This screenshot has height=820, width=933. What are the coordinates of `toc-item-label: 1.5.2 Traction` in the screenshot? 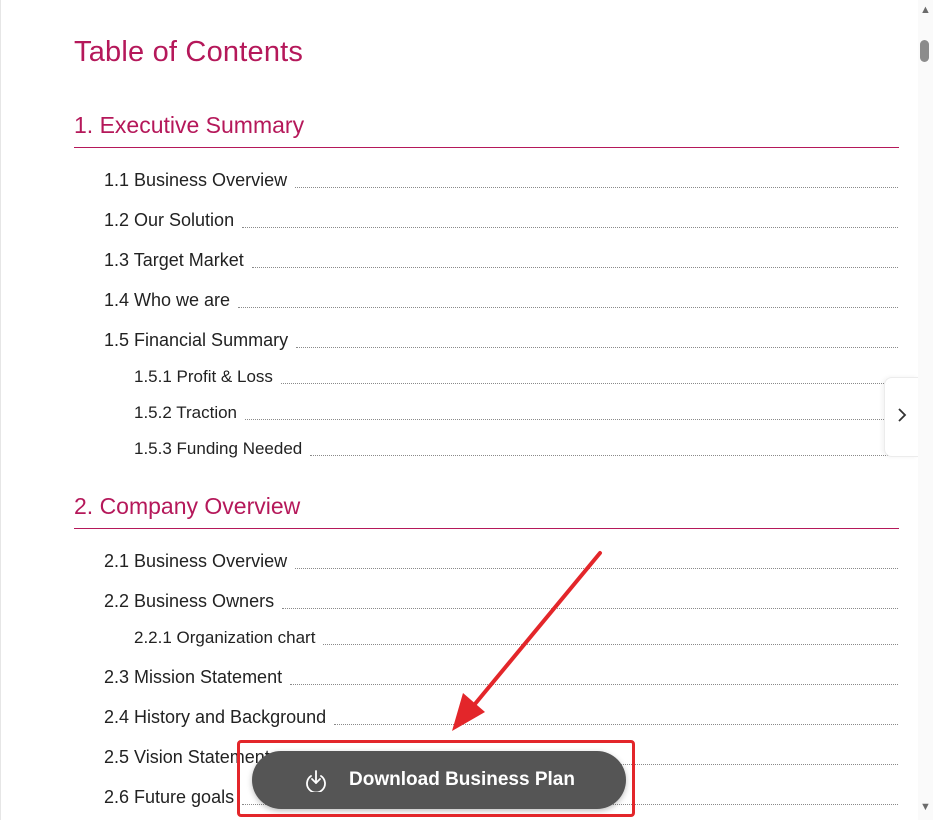 It's located at (186, 412).